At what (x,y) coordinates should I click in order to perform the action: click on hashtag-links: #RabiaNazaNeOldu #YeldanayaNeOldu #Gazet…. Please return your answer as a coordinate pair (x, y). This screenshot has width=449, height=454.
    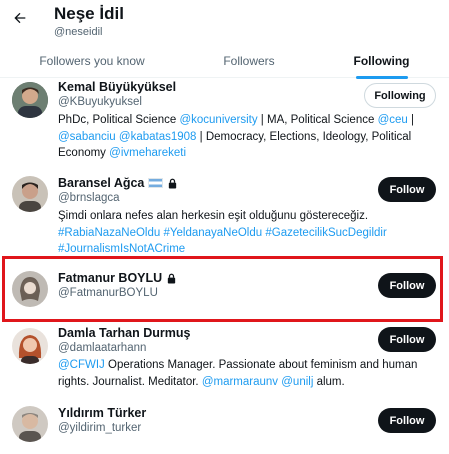
    Looking at the image, I should click on (248, 233).